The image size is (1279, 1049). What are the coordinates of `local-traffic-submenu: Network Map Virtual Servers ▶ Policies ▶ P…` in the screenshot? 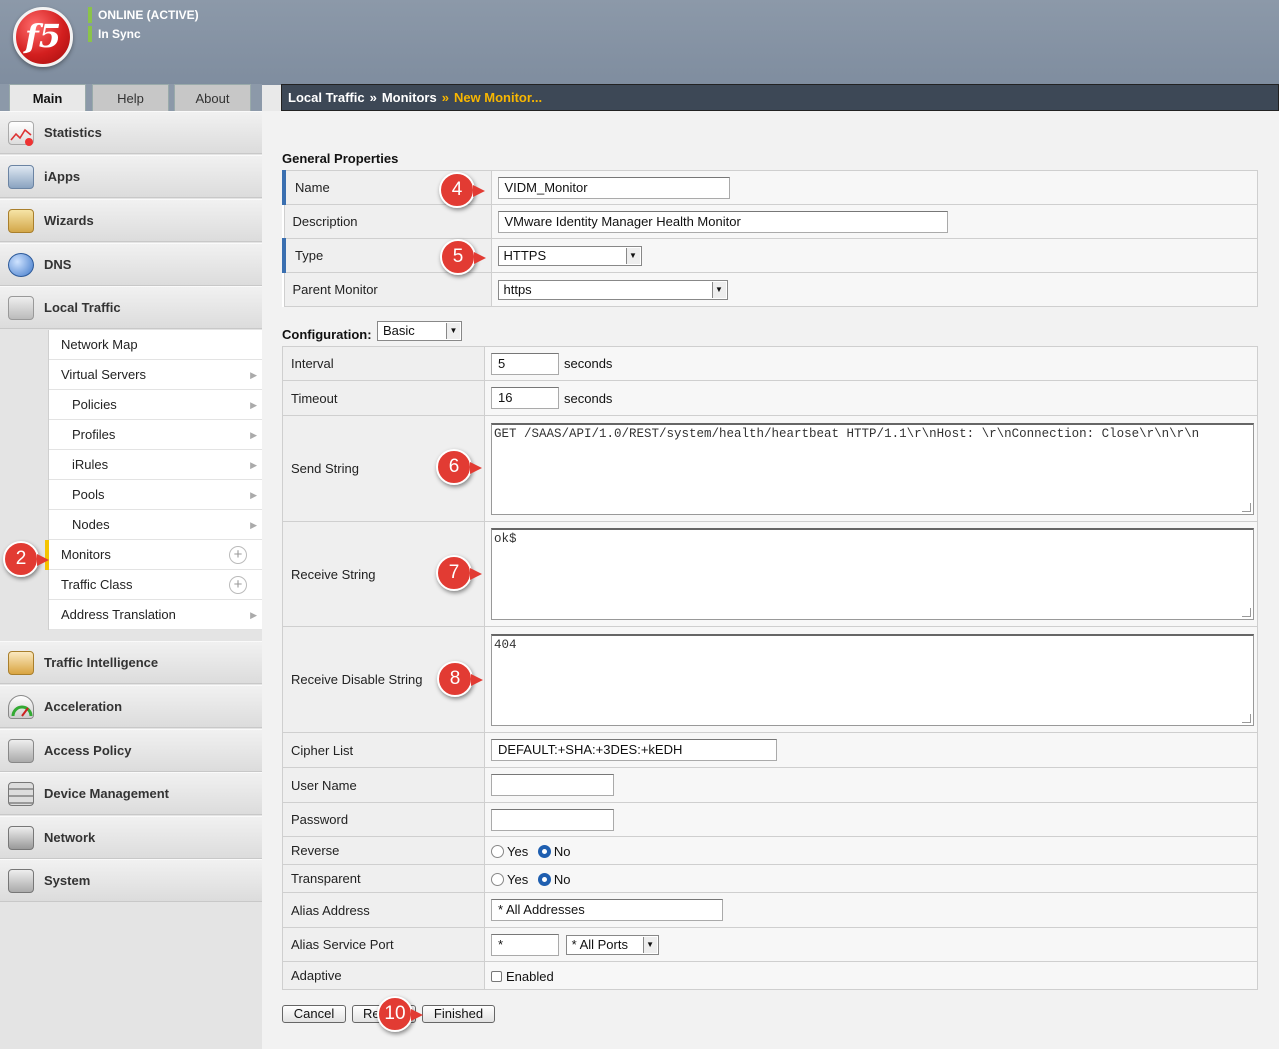 It's located at (154, 480).